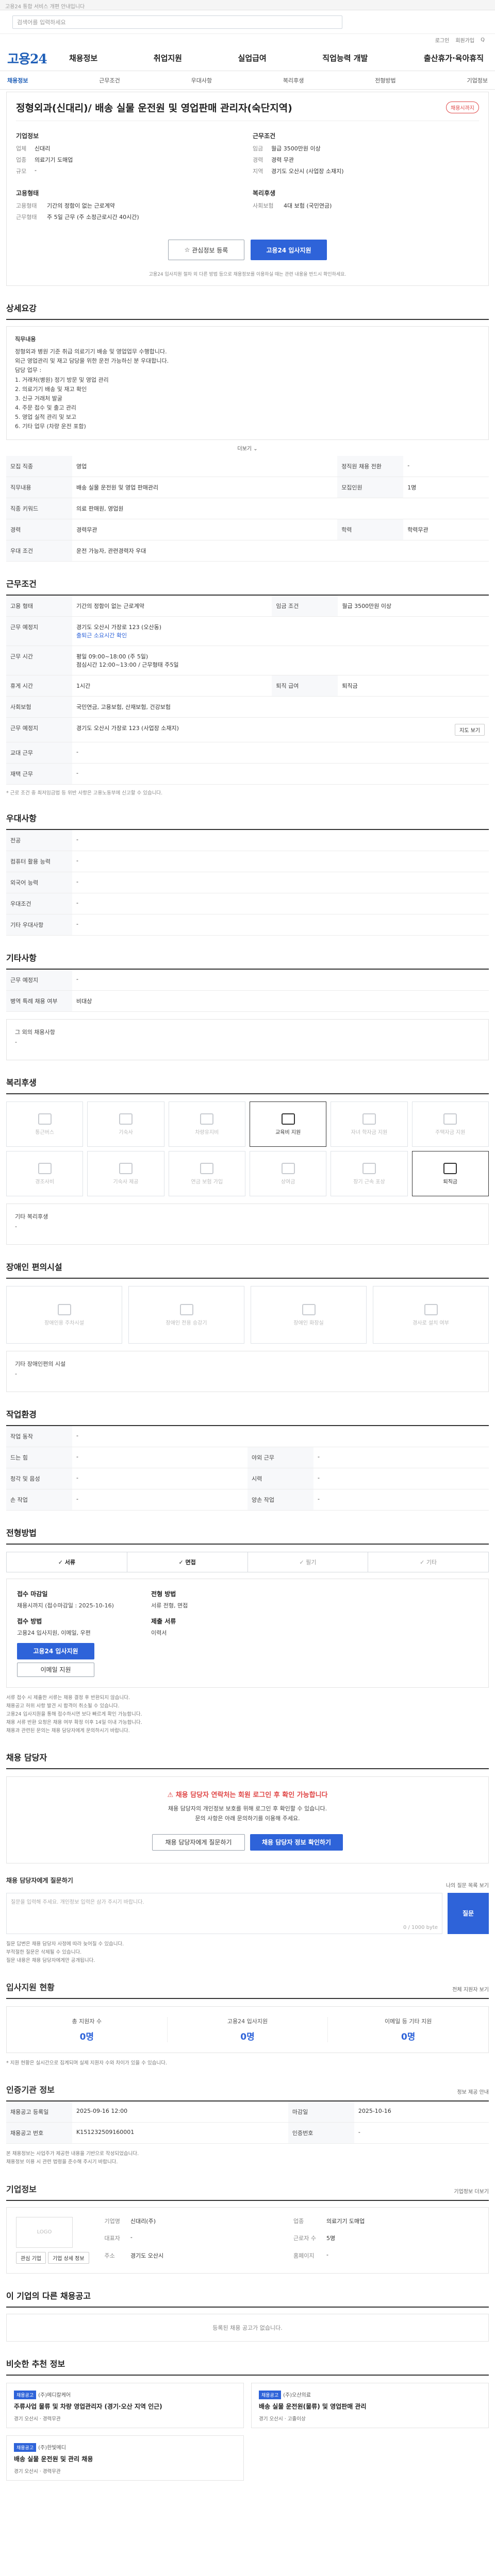  What do you see at coordinates (31, 1987) in the screenshot?
I see `status-title: 입사지원 현황` at bounding box center [31, 1987].